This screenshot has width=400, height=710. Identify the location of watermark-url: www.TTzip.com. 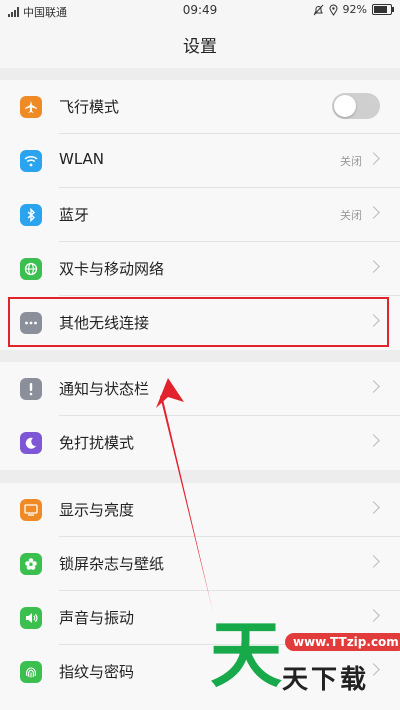
(342, 642).